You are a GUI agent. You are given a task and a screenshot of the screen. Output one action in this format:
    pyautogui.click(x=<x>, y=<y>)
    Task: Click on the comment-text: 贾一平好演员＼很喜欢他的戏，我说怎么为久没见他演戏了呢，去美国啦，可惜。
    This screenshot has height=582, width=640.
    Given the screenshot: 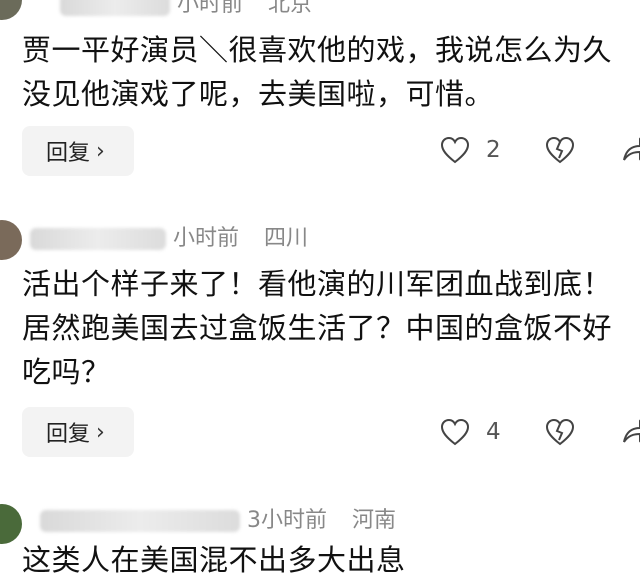 What is the action you would take?
    pyautogui.click(x=317, y=72)
    